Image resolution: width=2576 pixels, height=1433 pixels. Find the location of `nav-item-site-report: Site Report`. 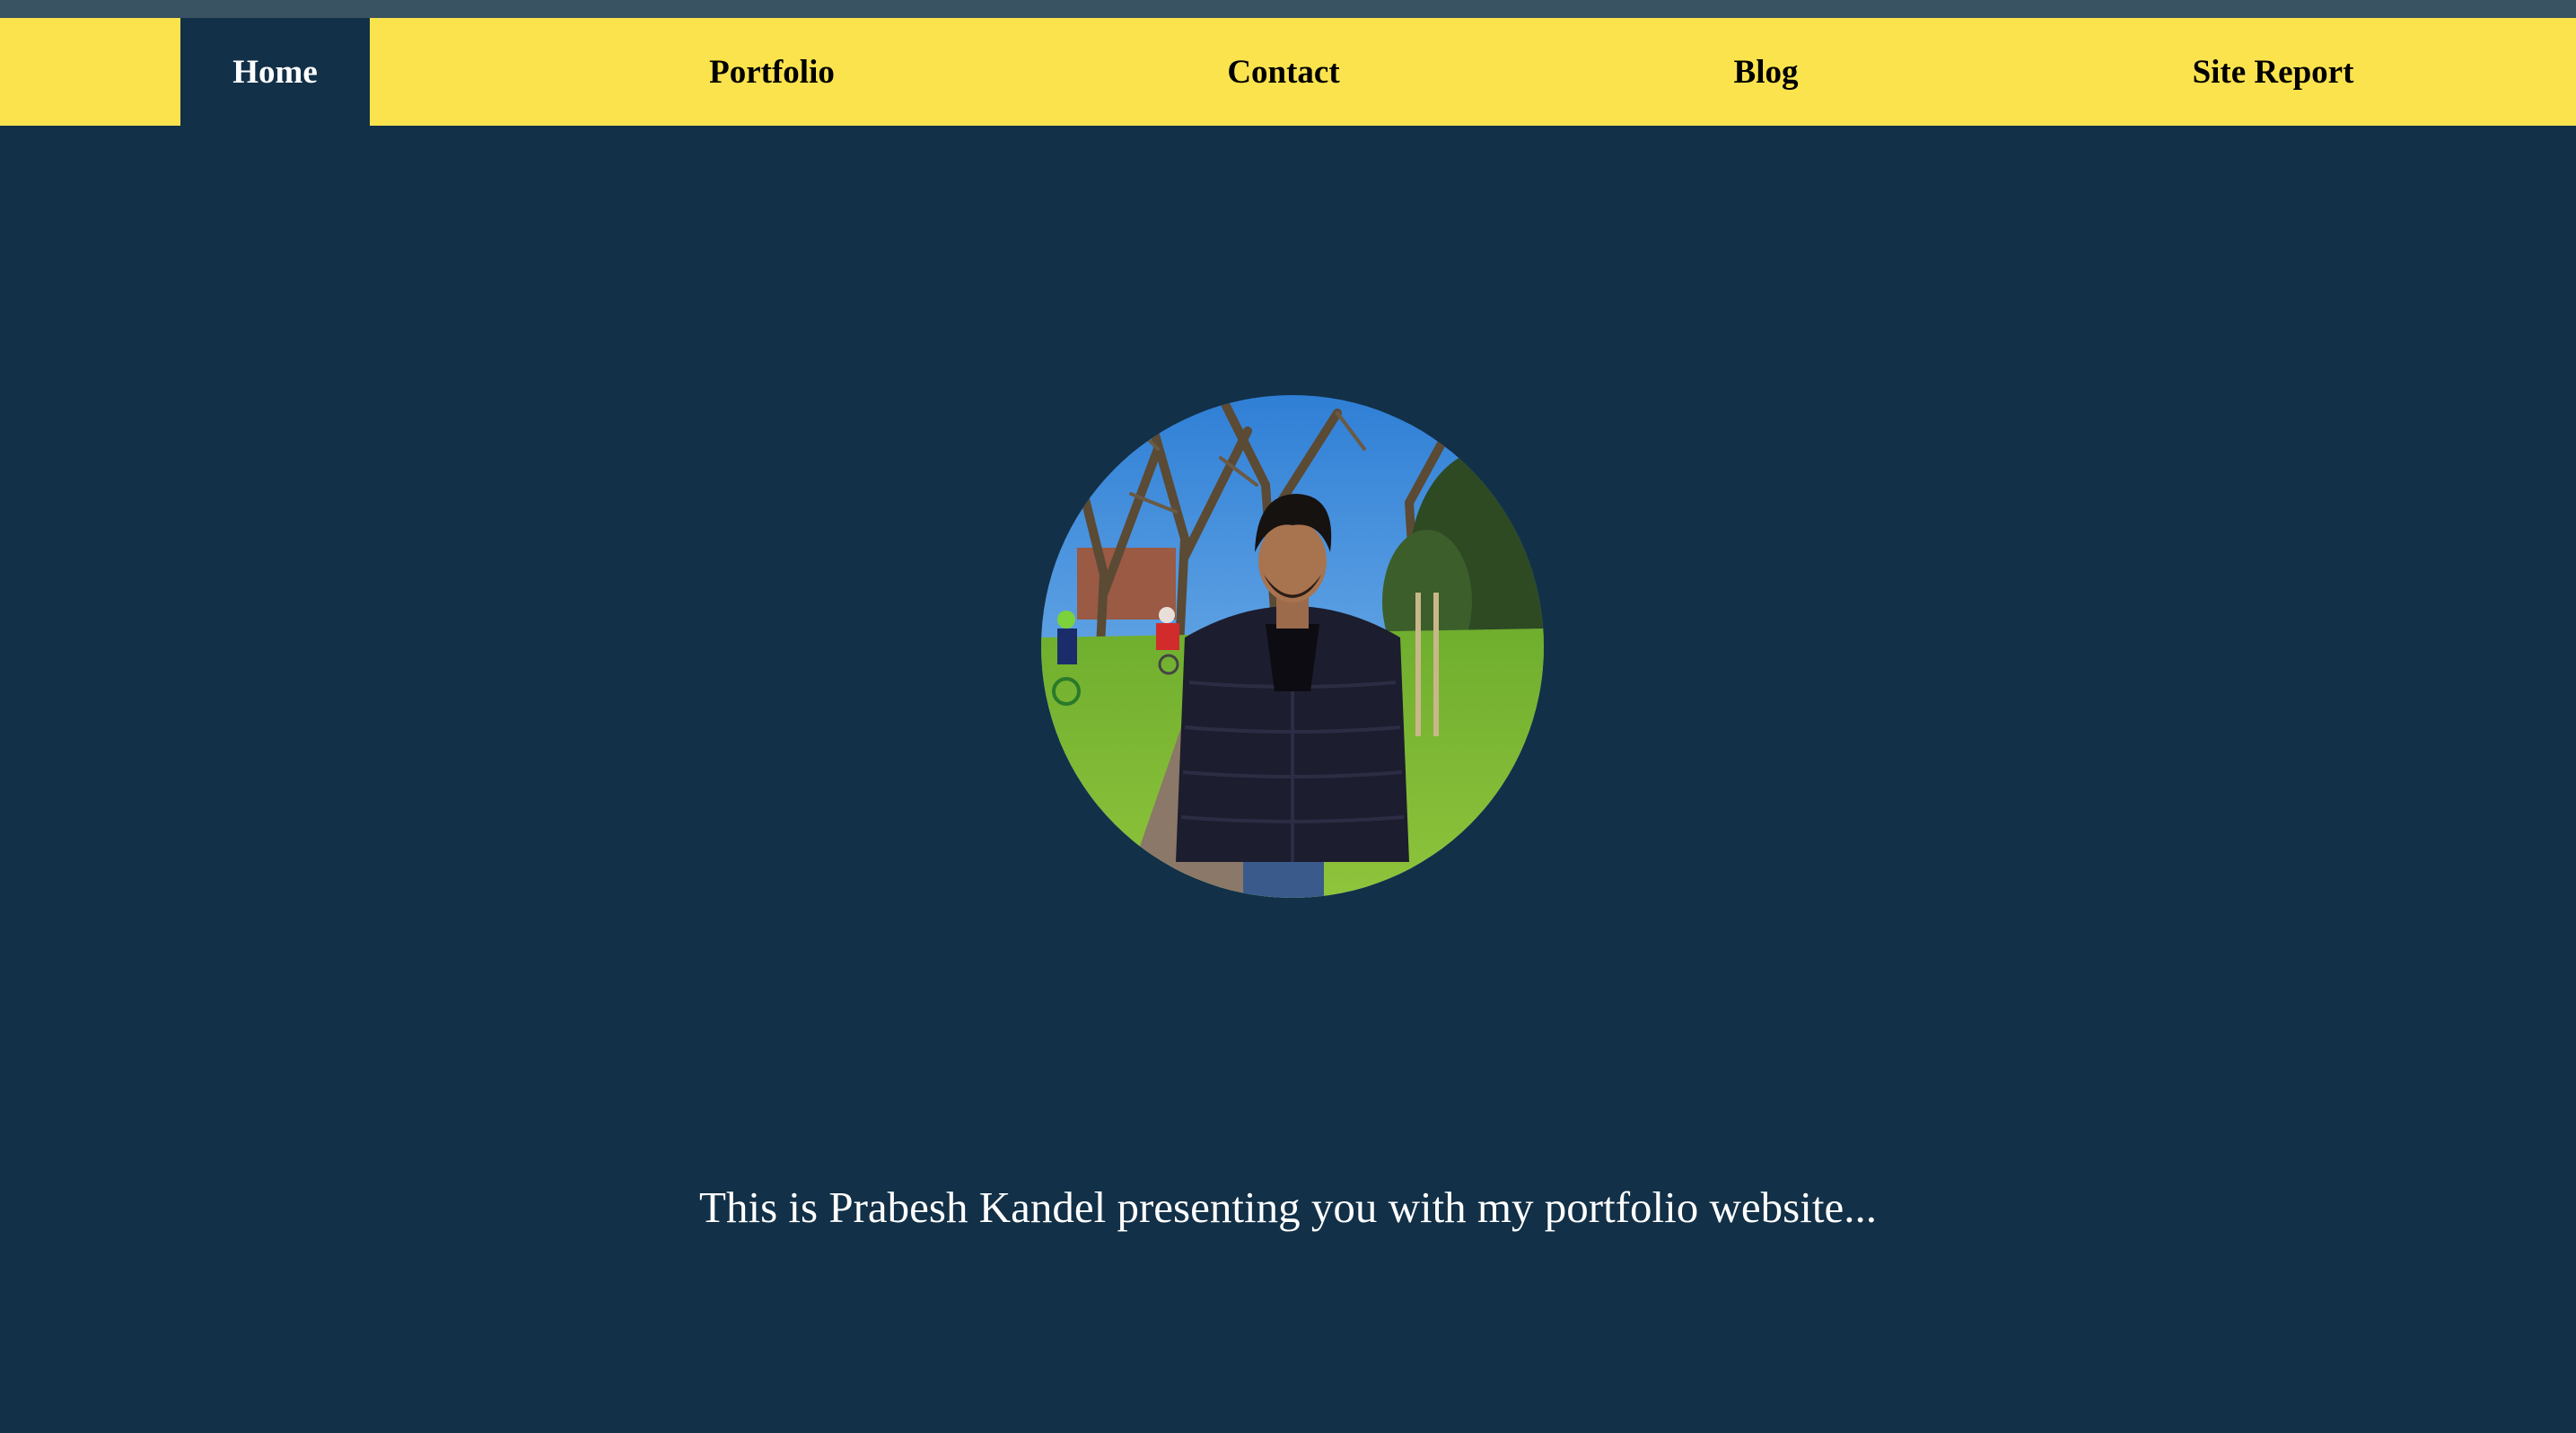

nav-item-site-report: Site Report is located at coordinates (2273, 72).